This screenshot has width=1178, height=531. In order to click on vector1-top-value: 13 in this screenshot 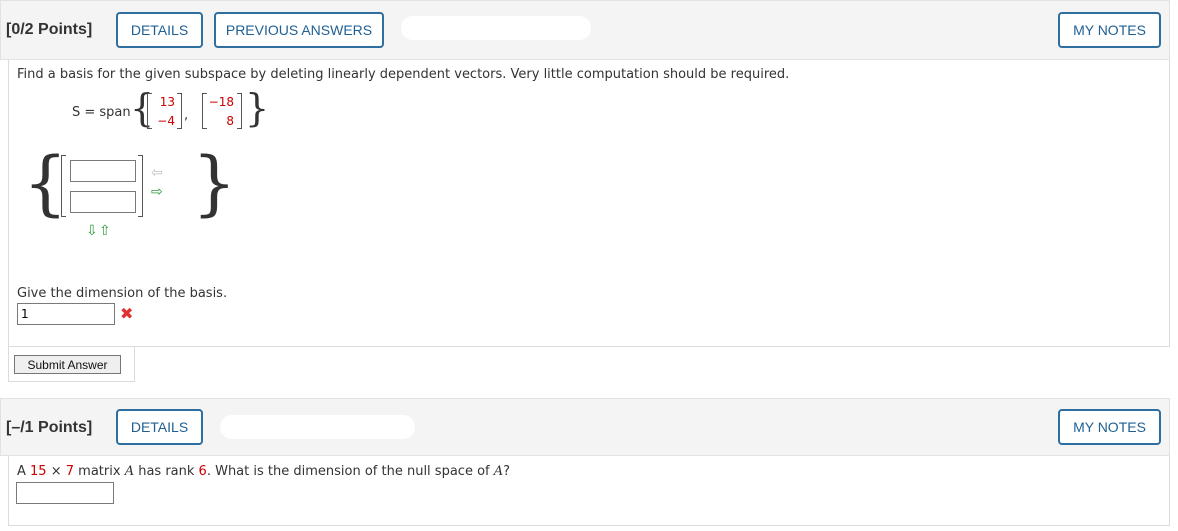, I will do `click(167, 102)`.